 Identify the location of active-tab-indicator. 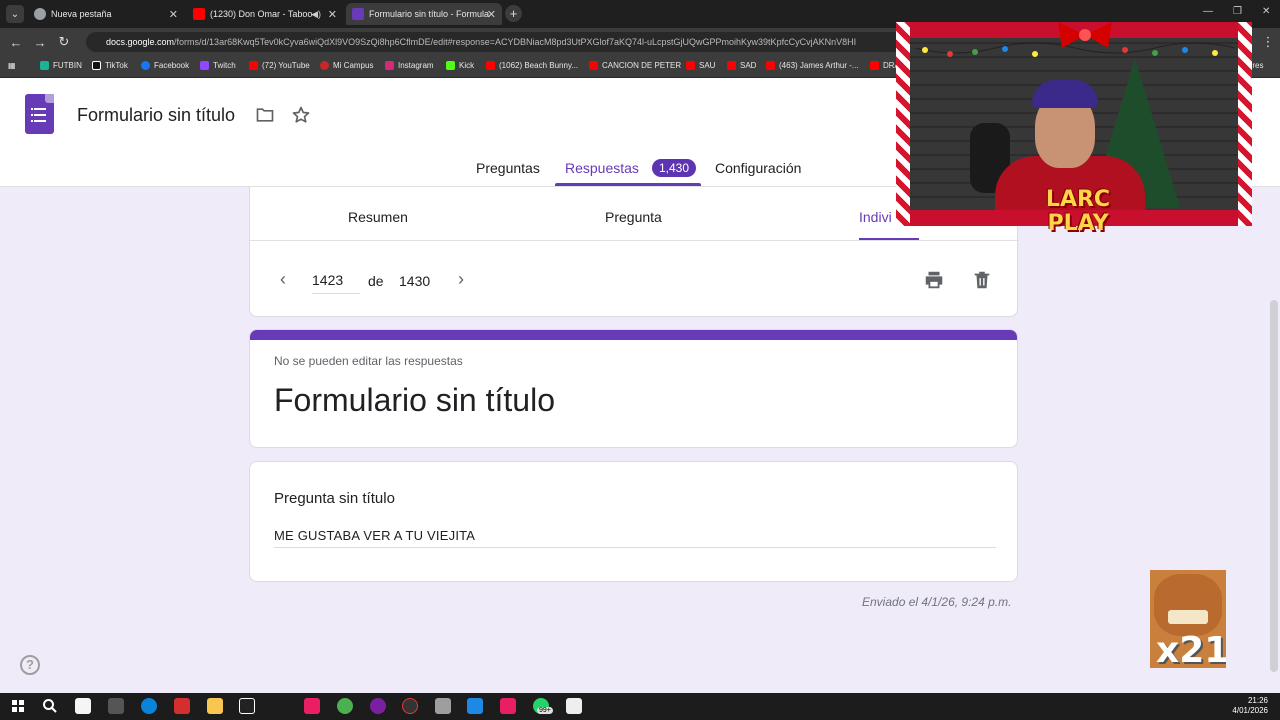
(628, 184).